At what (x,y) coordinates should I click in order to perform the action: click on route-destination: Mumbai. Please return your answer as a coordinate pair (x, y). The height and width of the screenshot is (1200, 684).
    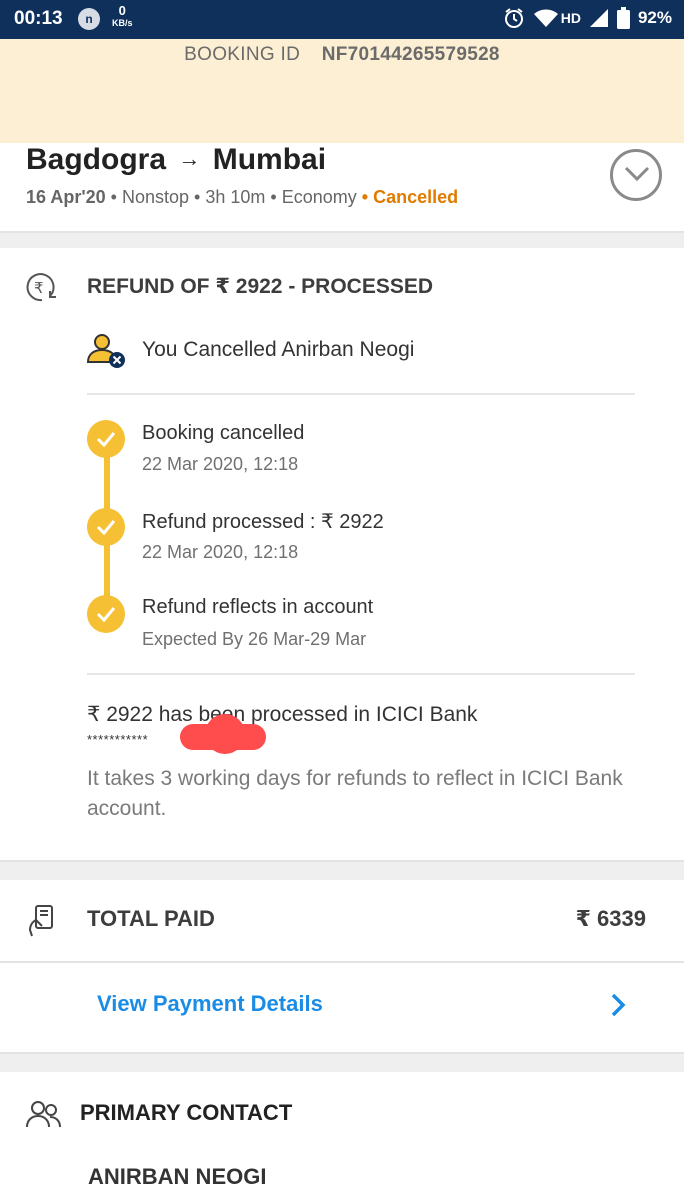
    Looking at the image, I should click on (269, 159).